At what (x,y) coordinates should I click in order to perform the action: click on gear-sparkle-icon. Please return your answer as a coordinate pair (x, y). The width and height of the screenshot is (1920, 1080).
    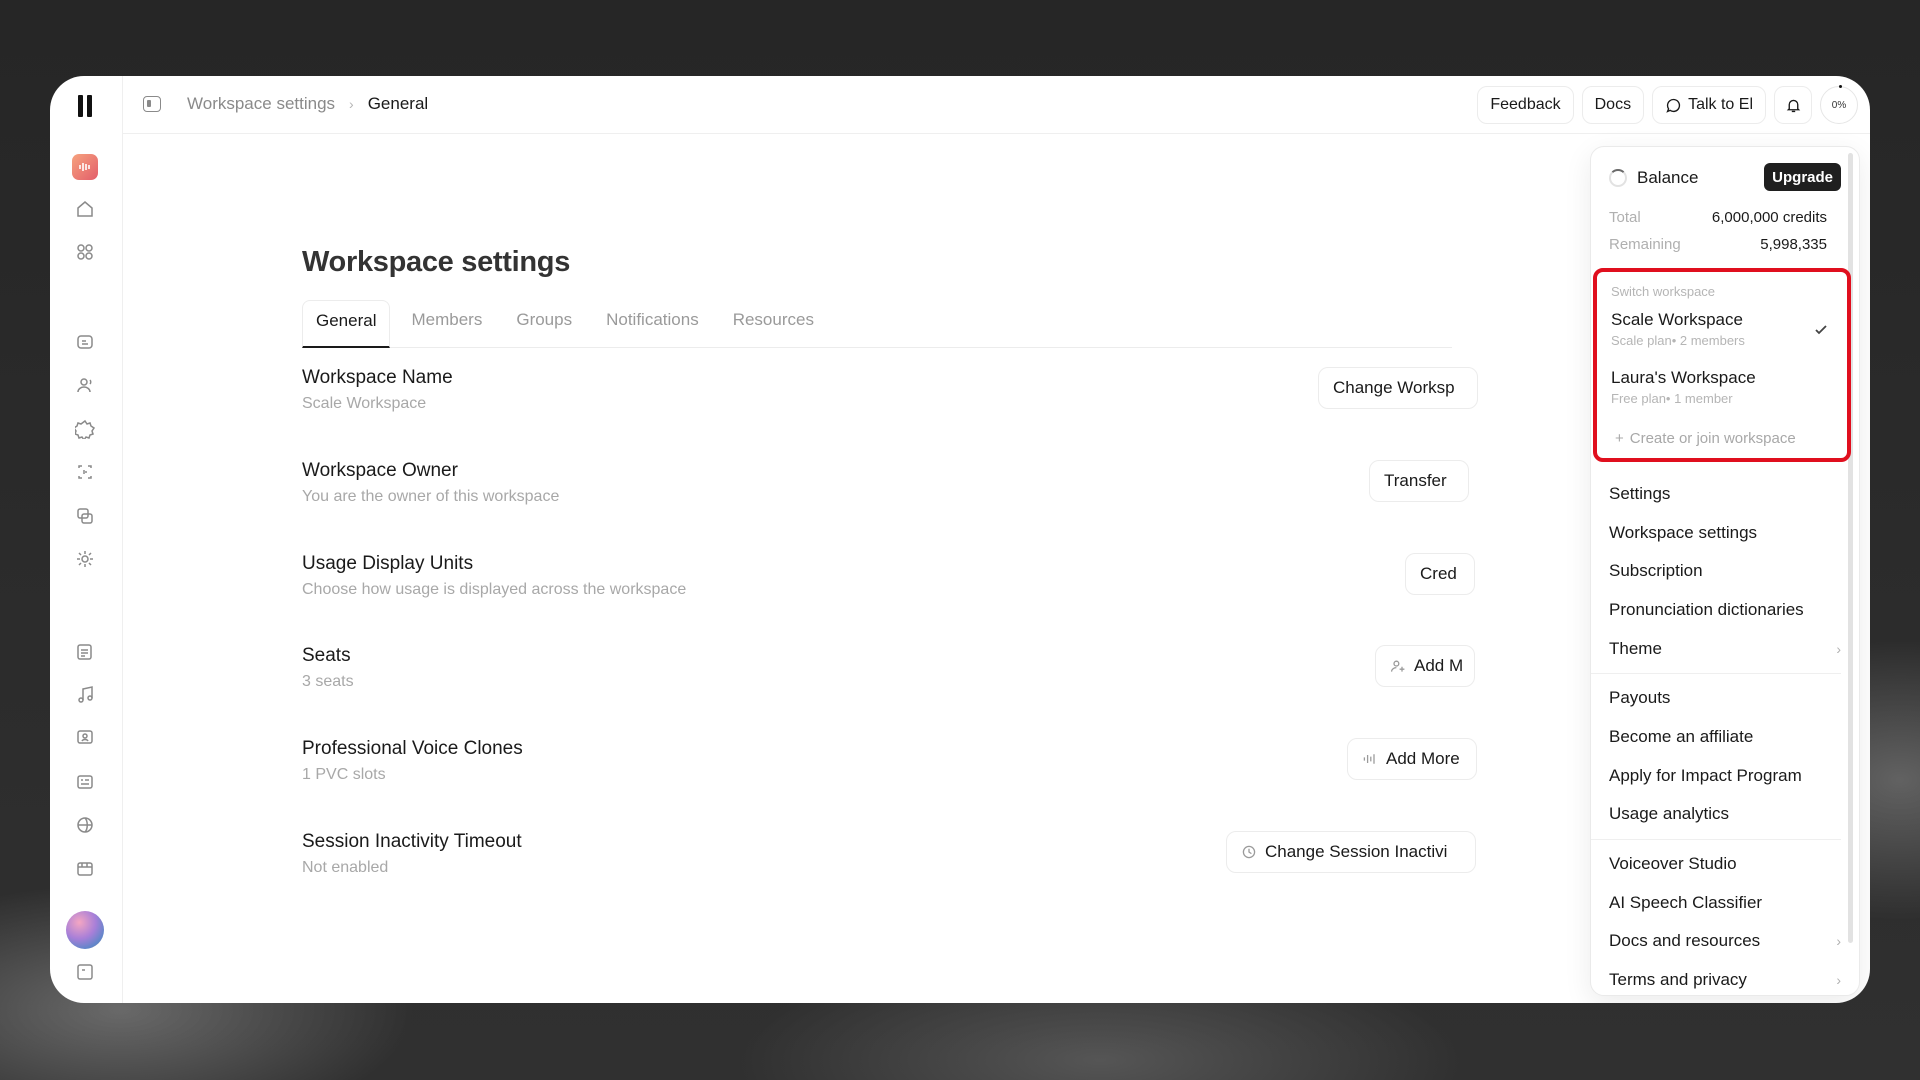
    Looking at the image, I should click on (85, 429).